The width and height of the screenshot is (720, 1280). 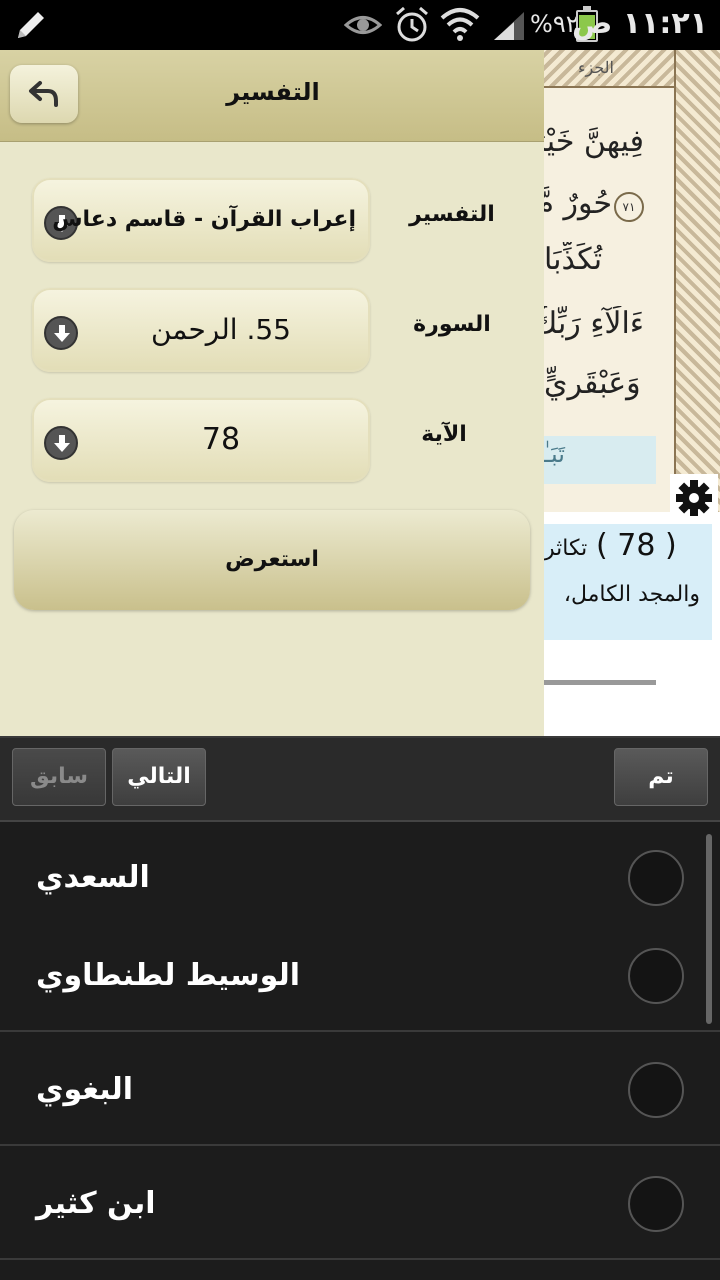 I want to click on alarm-icon, so click(x=412, y=27).